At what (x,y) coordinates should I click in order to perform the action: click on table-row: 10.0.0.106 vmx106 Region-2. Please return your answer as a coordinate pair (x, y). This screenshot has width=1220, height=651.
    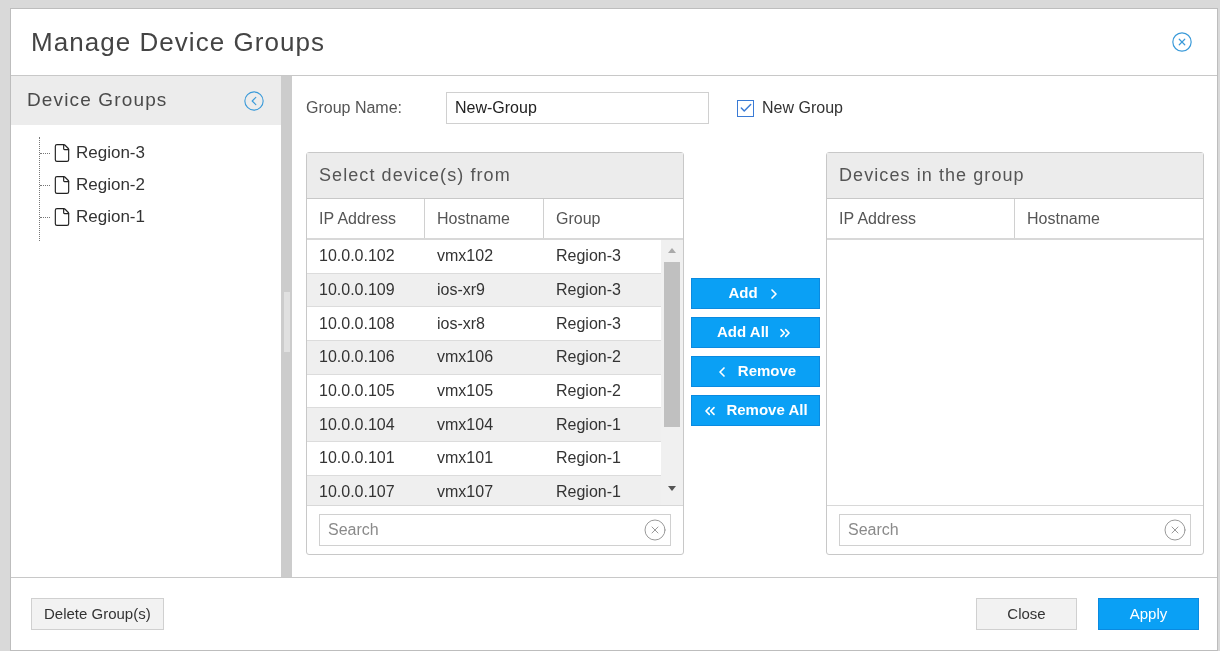
    Looking at the image, I should click on (484, 358).